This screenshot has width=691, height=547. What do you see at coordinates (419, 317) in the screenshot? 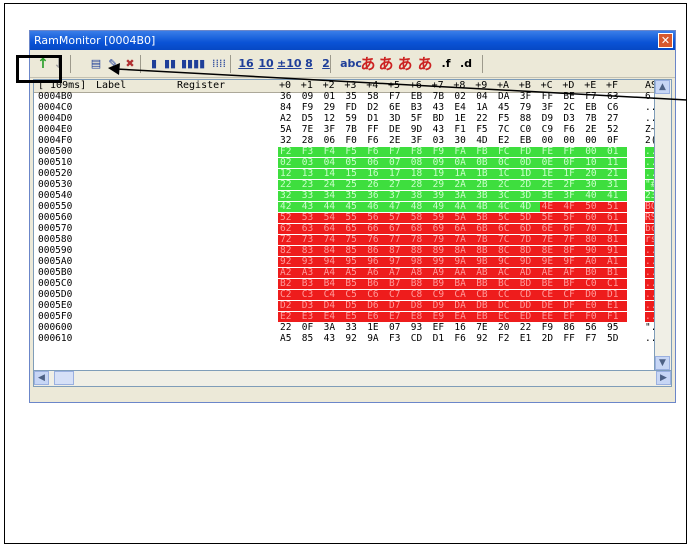
I see `byte-cell: E8` at bounding box center [419, 317].